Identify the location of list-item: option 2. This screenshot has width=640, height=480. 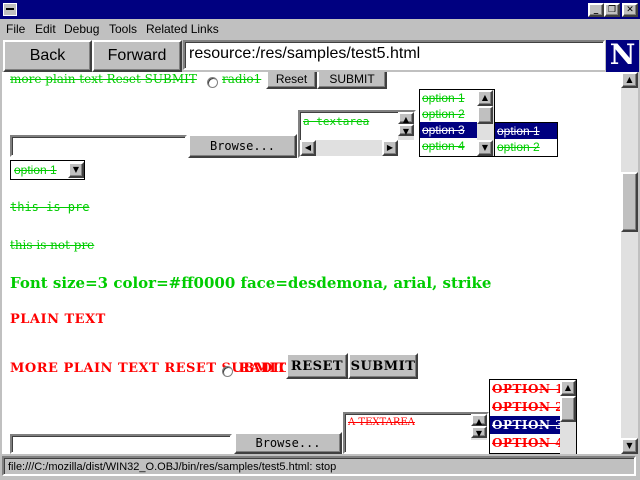
(526, 147).